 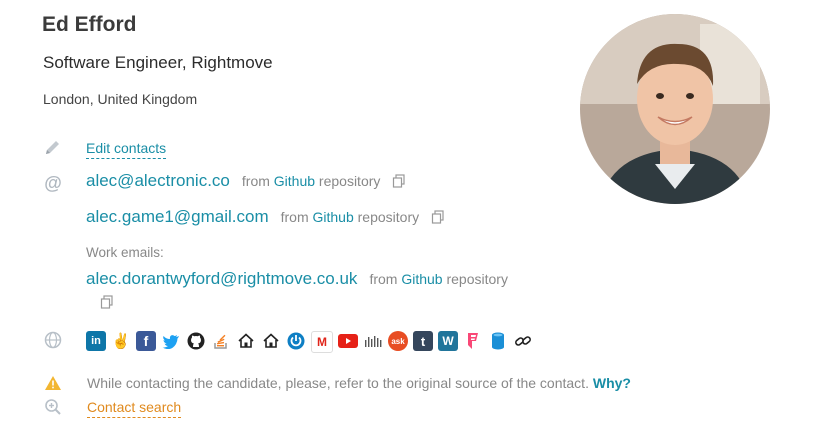 I want to click on angellist-icon: ✌, so click(x=121, y=341).